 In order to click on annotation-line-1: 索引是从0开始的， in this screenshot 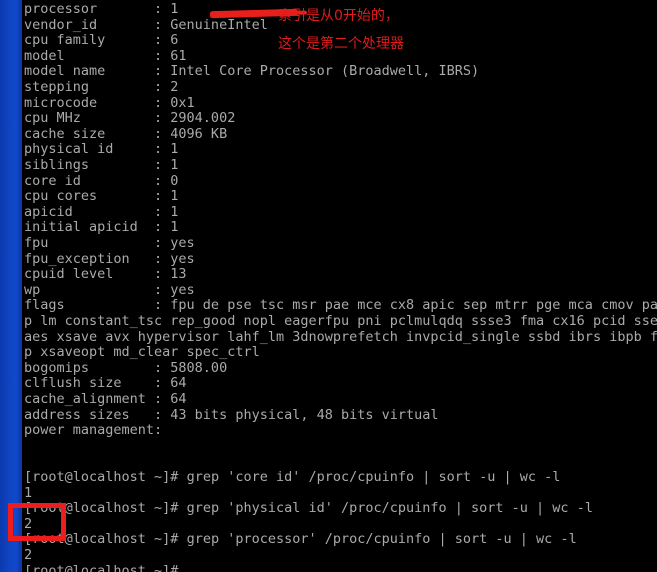, I will do `click(338, 16)`.